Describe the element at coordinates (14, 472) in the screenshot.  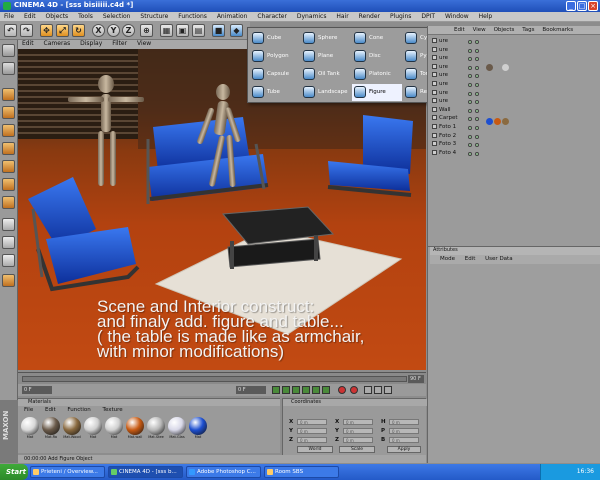
I see `start-button: Start` at that location.